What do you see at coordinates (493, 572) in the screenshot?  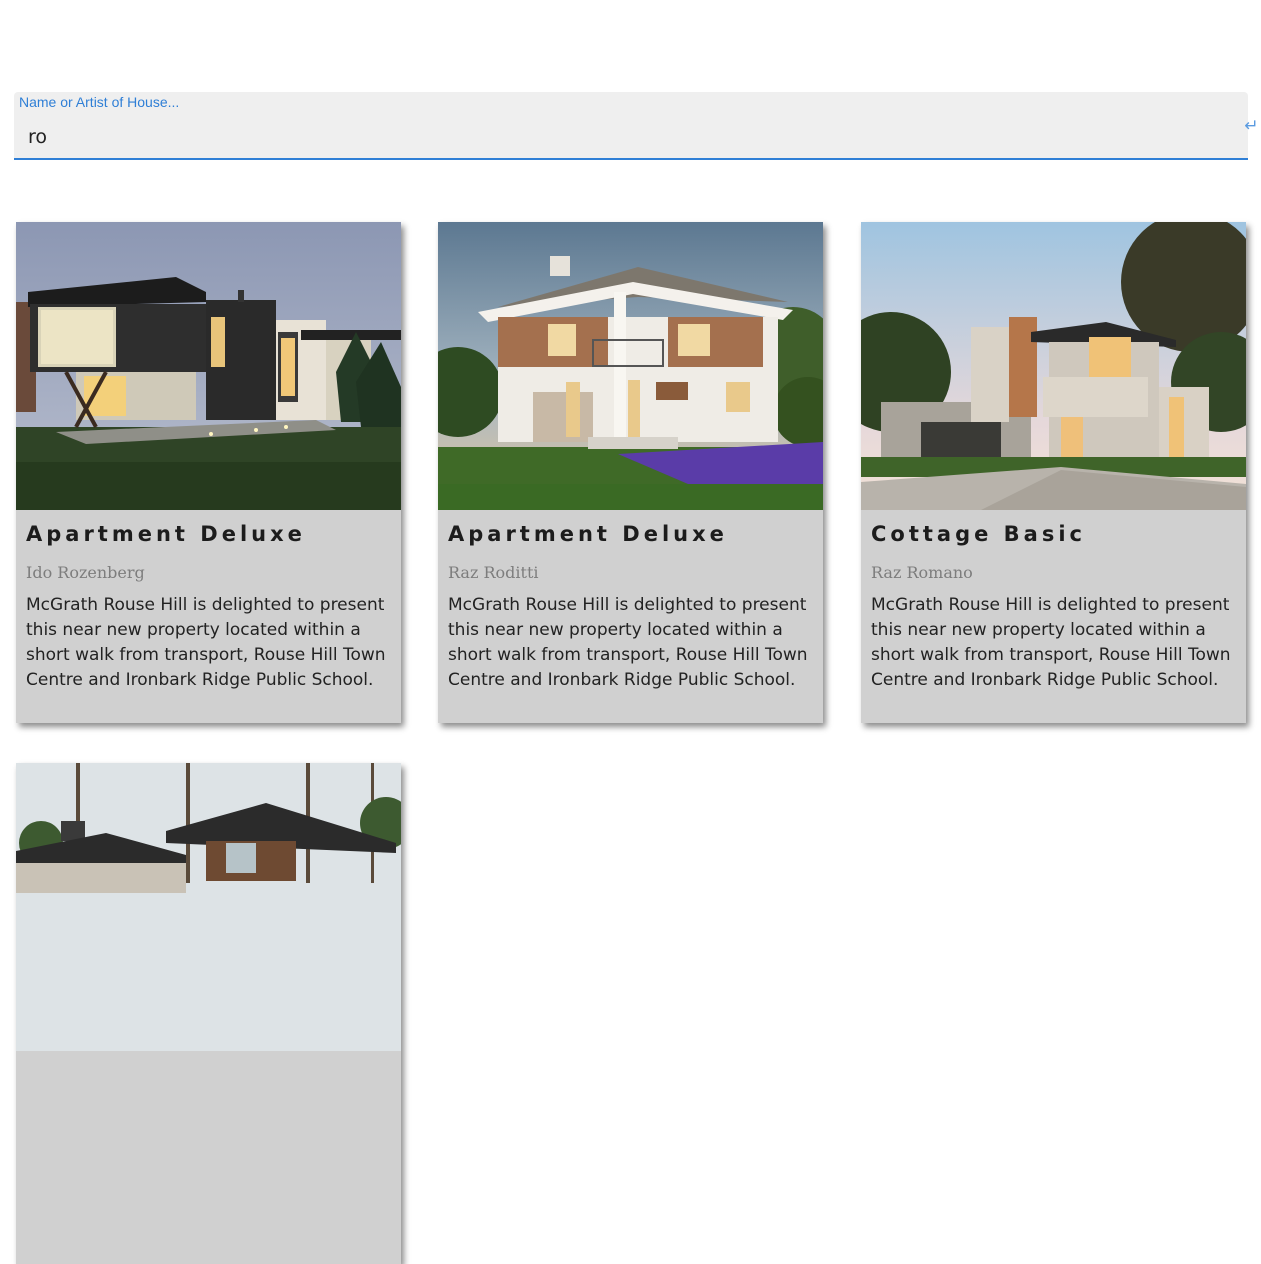 I see `house-artist: Raz Roditti` at bounding box center [493, 572].